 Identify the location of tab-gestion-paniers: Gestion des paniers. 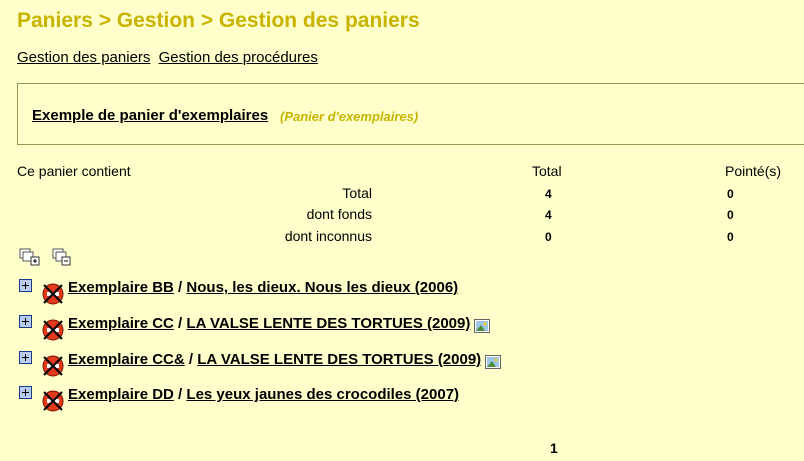
(83, 57).